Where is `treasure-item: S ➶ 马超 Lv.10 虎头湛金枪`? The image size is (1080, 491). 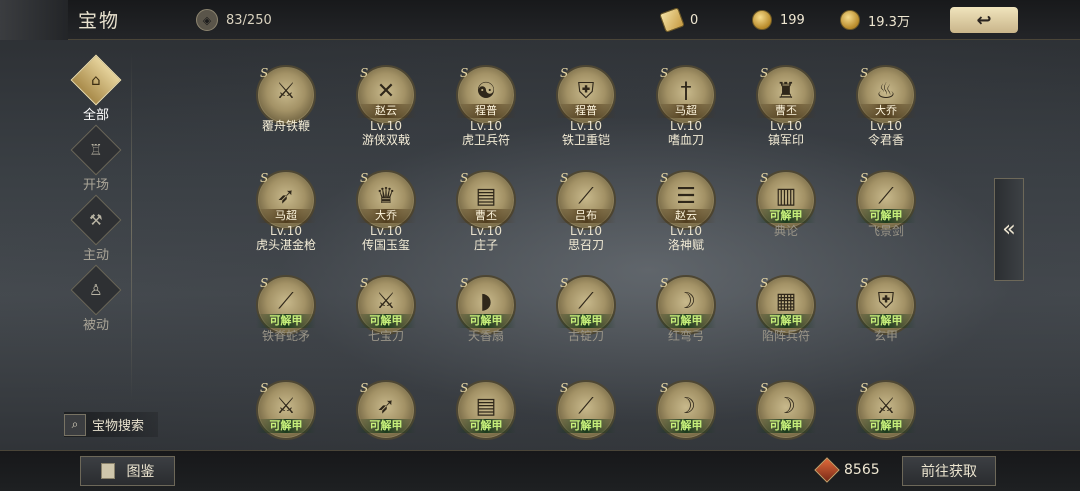
treasure-item: S ➶ 马超 Lv.10 虎头湛金枪 is located at coordinates (286, 219).